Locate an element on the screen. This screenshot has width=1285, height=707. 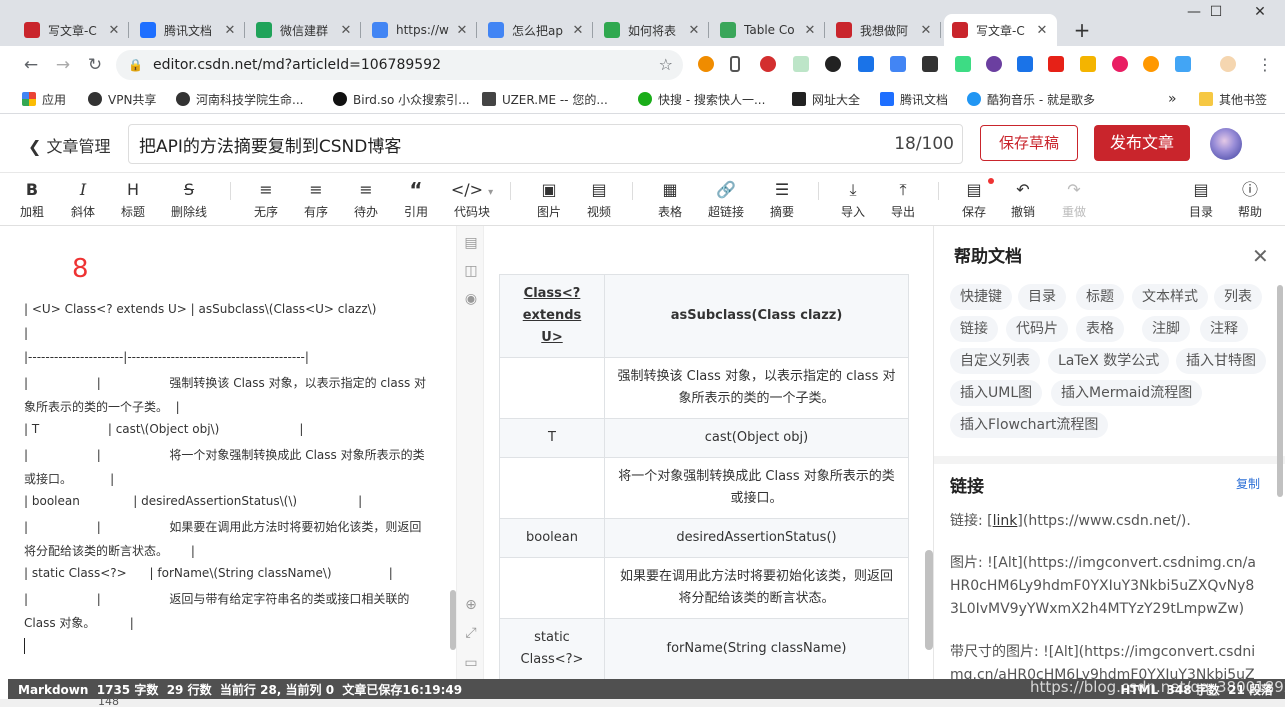
help-topic-chip: 文本样式 is located at coordinates (1170, 297).